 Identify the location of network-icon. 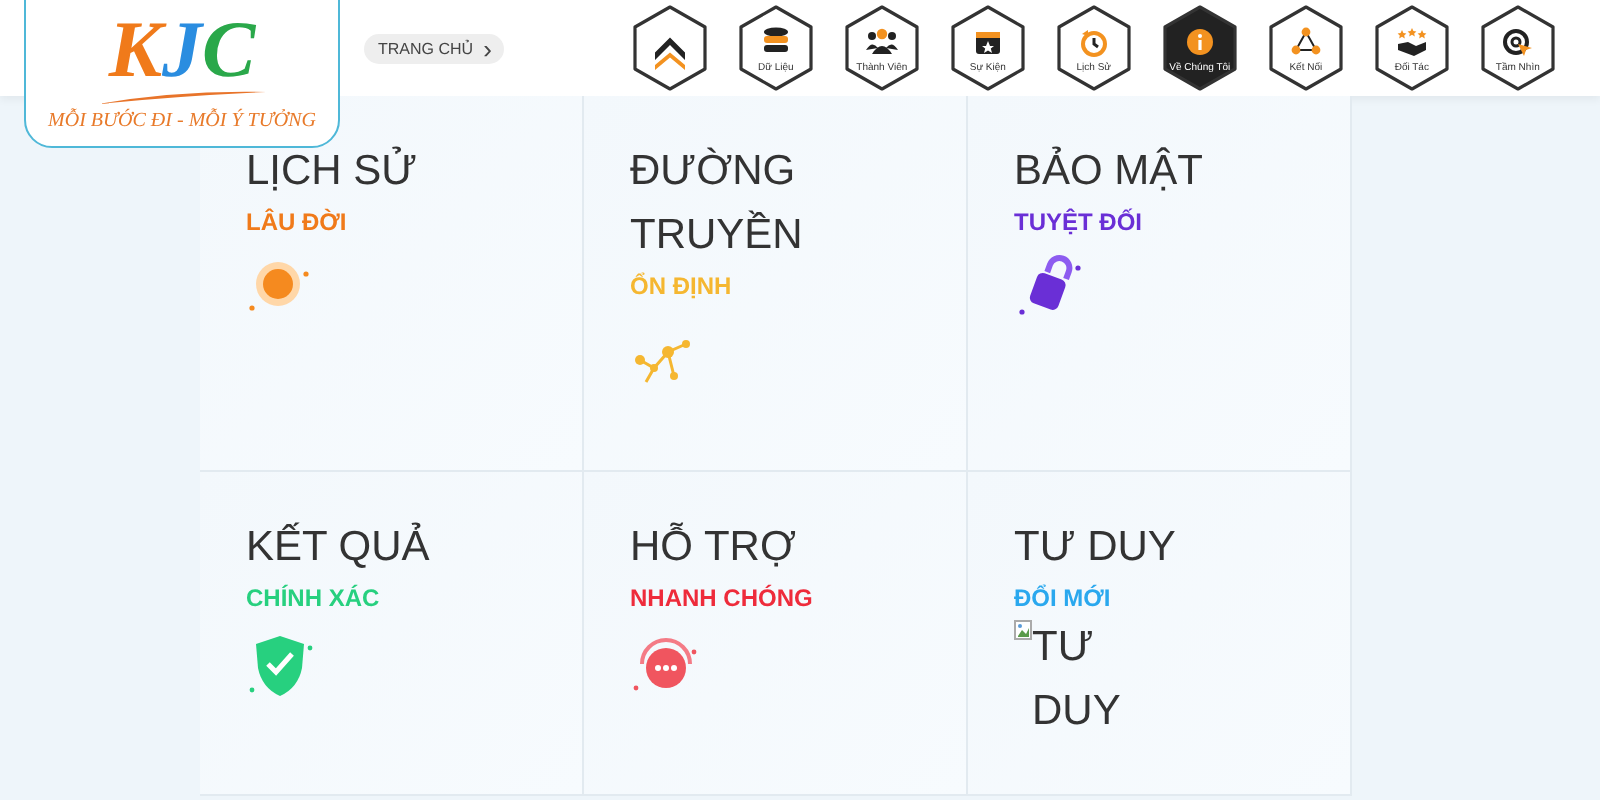
(1305, 42).